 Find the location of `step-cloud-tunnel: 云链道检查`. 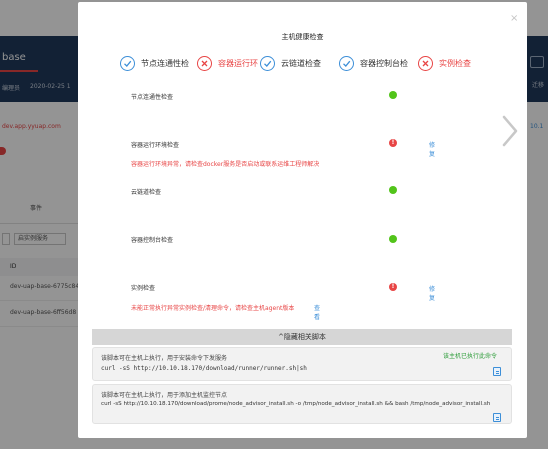

step-cloud-tunnel: 云链道检查 is located at coordinates (290, 63).